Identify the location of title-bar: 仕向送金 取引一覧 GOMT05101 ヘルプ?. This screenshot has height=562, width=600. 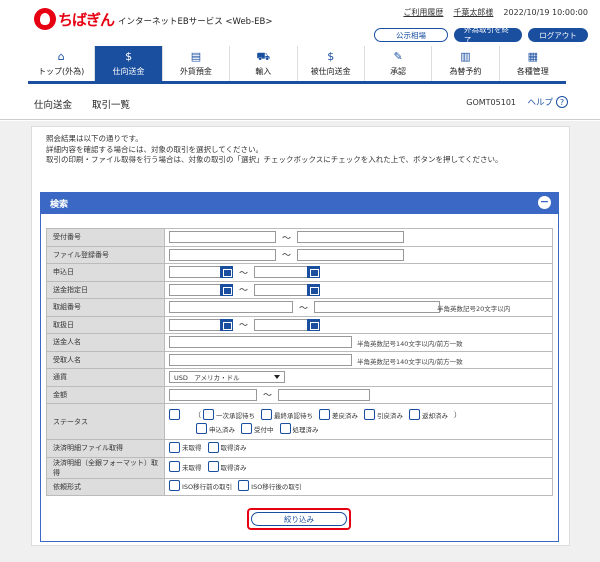
(300, 102).